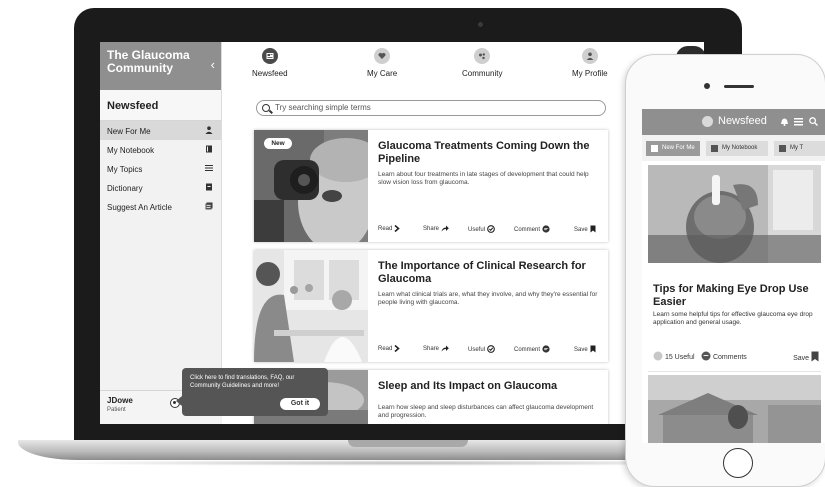 Image resolution: width=825 pixels, height=487 pixels. I want to click on search-input: Try searching simple terms, so click(431, 108).